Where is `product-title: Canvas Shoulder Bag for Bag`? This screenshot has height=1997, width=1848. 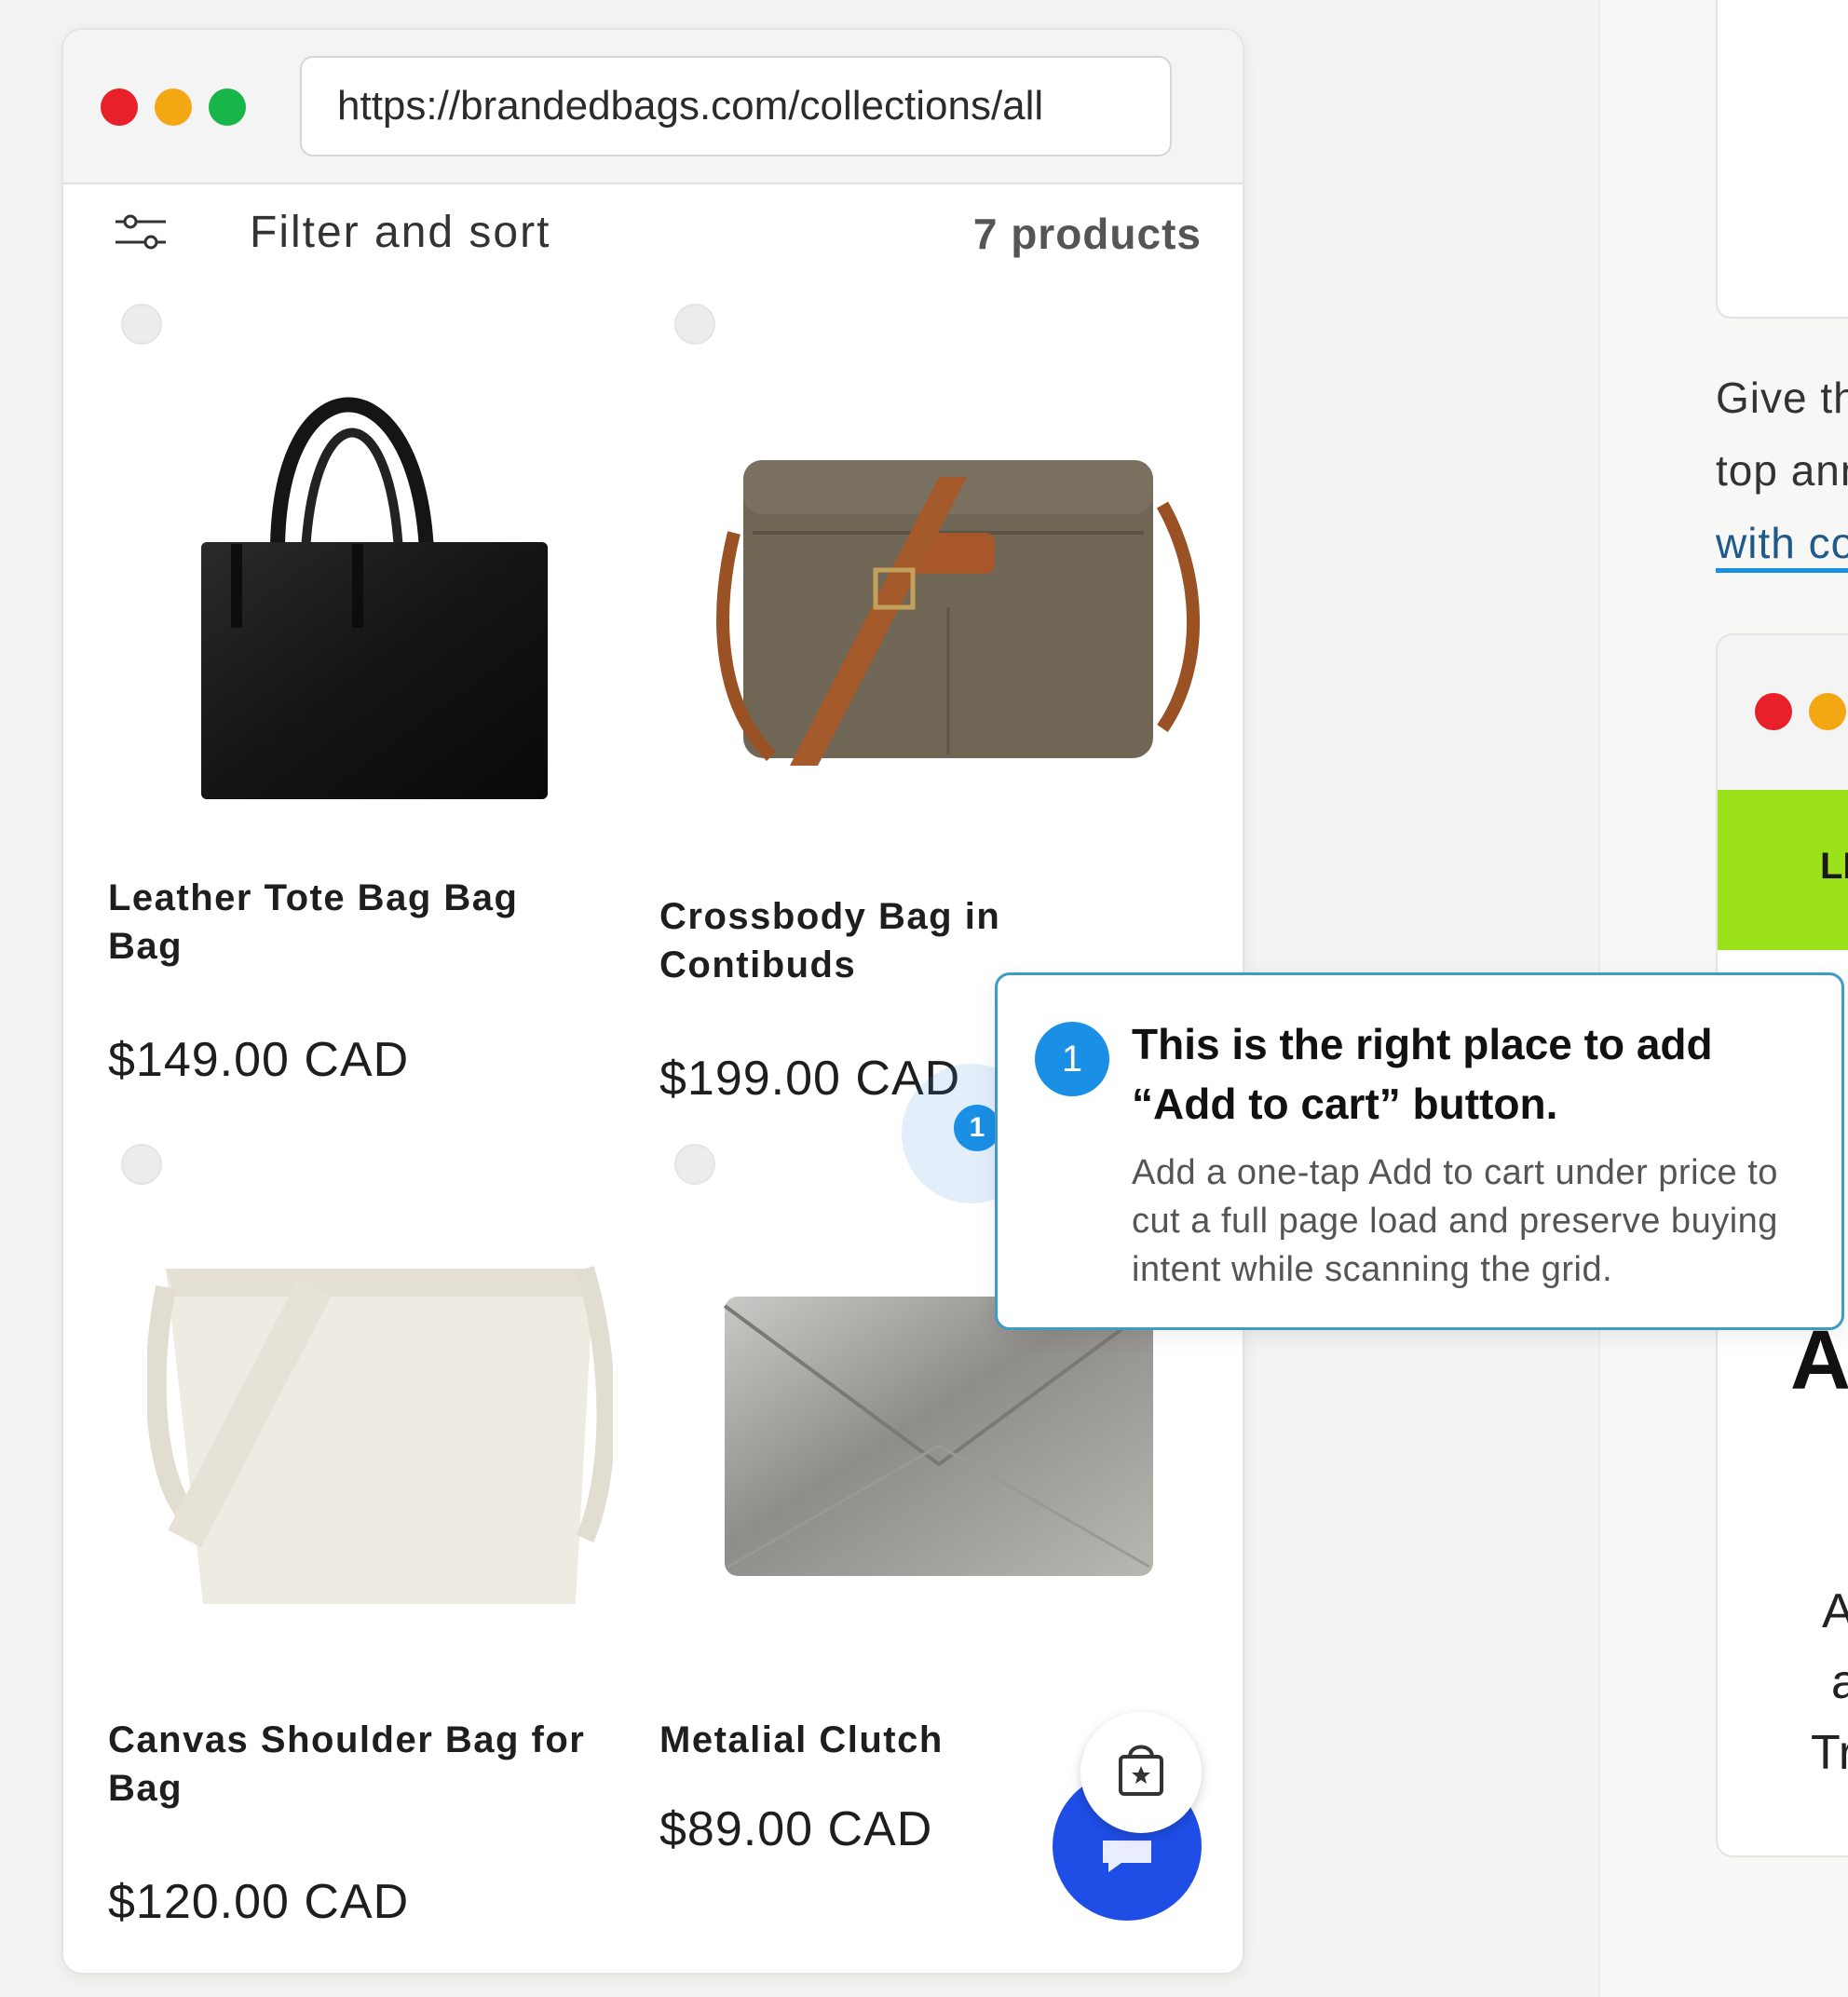 product-title: Canvas Shoulder Bag for Bag is located at coordinates (346, 1764).